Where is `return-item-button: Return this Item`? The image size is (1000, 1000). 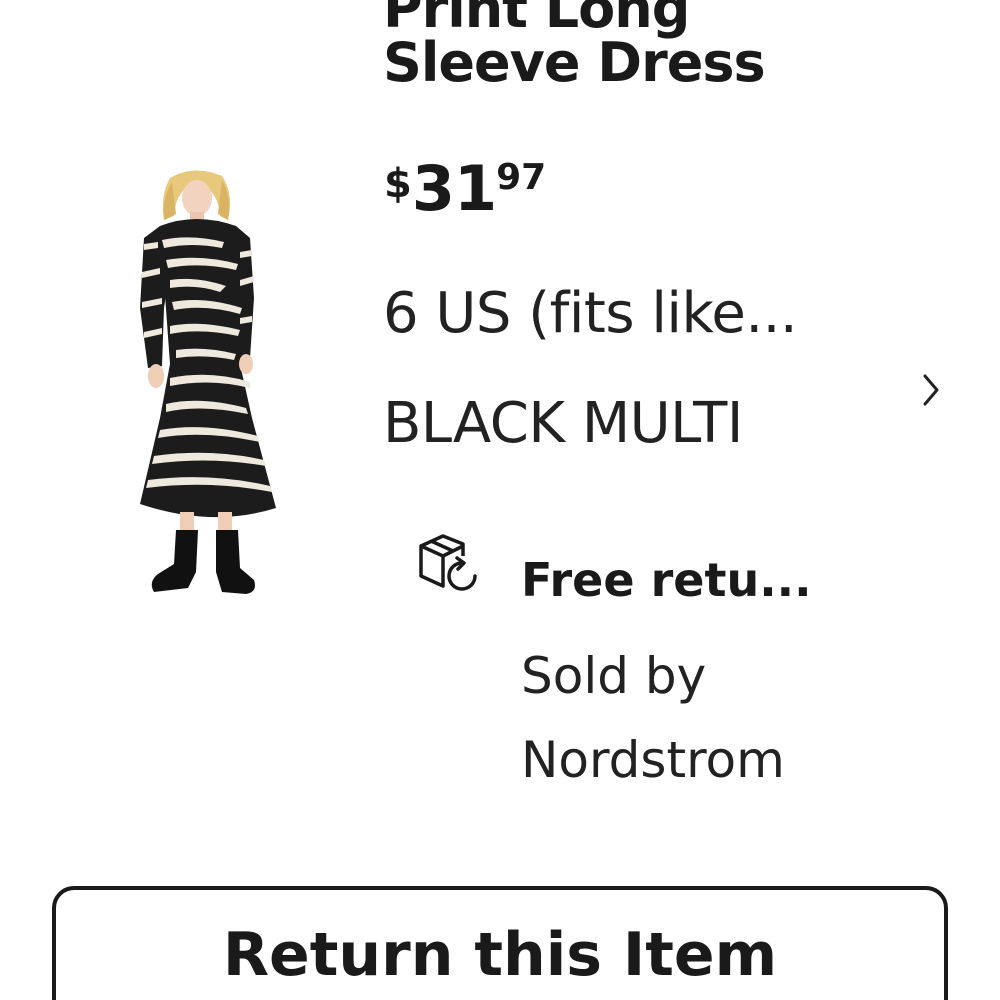
return-item-button: Return this Item is located at coordinates (500, 943).